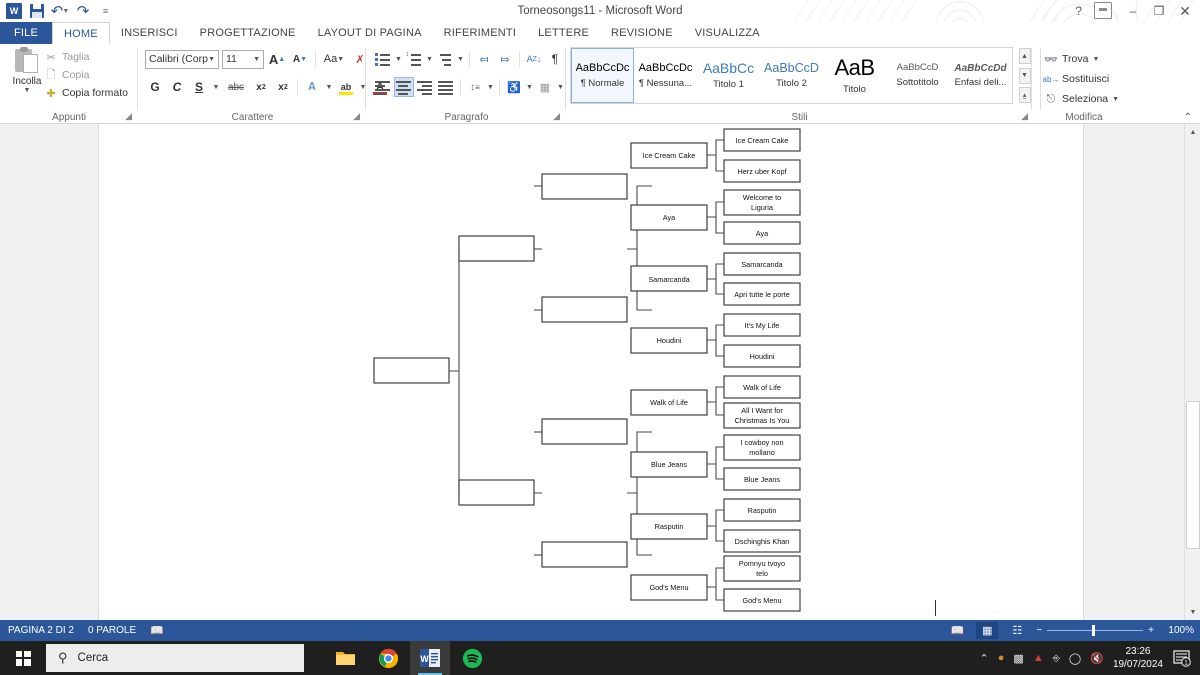  Describe the element at coordinates (346, 87) in the screenshot. I see `highlight-color-button: ab` at that location.